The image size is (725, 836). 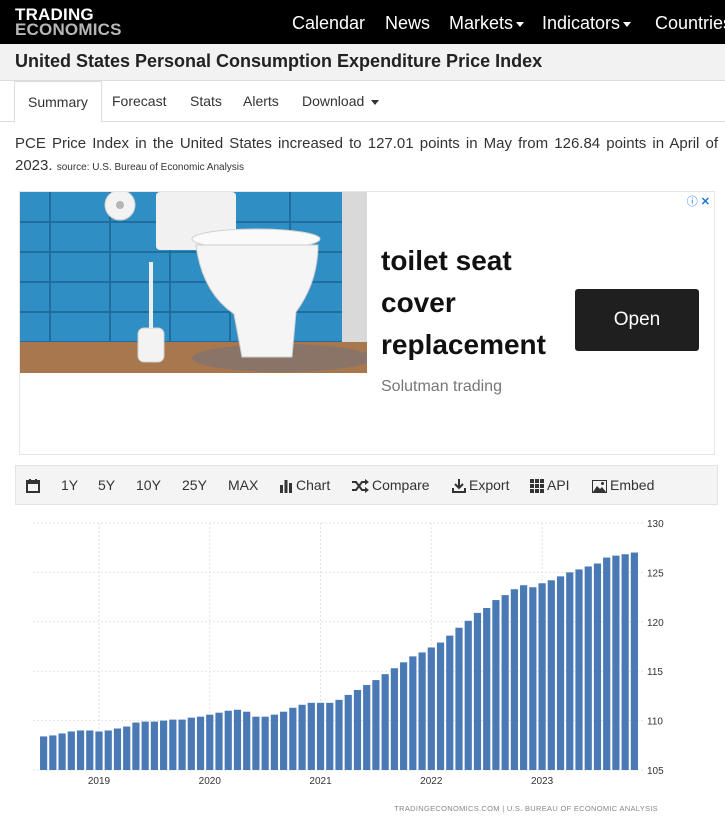 What do you see at coordinates (206, 101) in the screenshot?
I see `tab-stats: Stats` at bounding box center [206, 101].